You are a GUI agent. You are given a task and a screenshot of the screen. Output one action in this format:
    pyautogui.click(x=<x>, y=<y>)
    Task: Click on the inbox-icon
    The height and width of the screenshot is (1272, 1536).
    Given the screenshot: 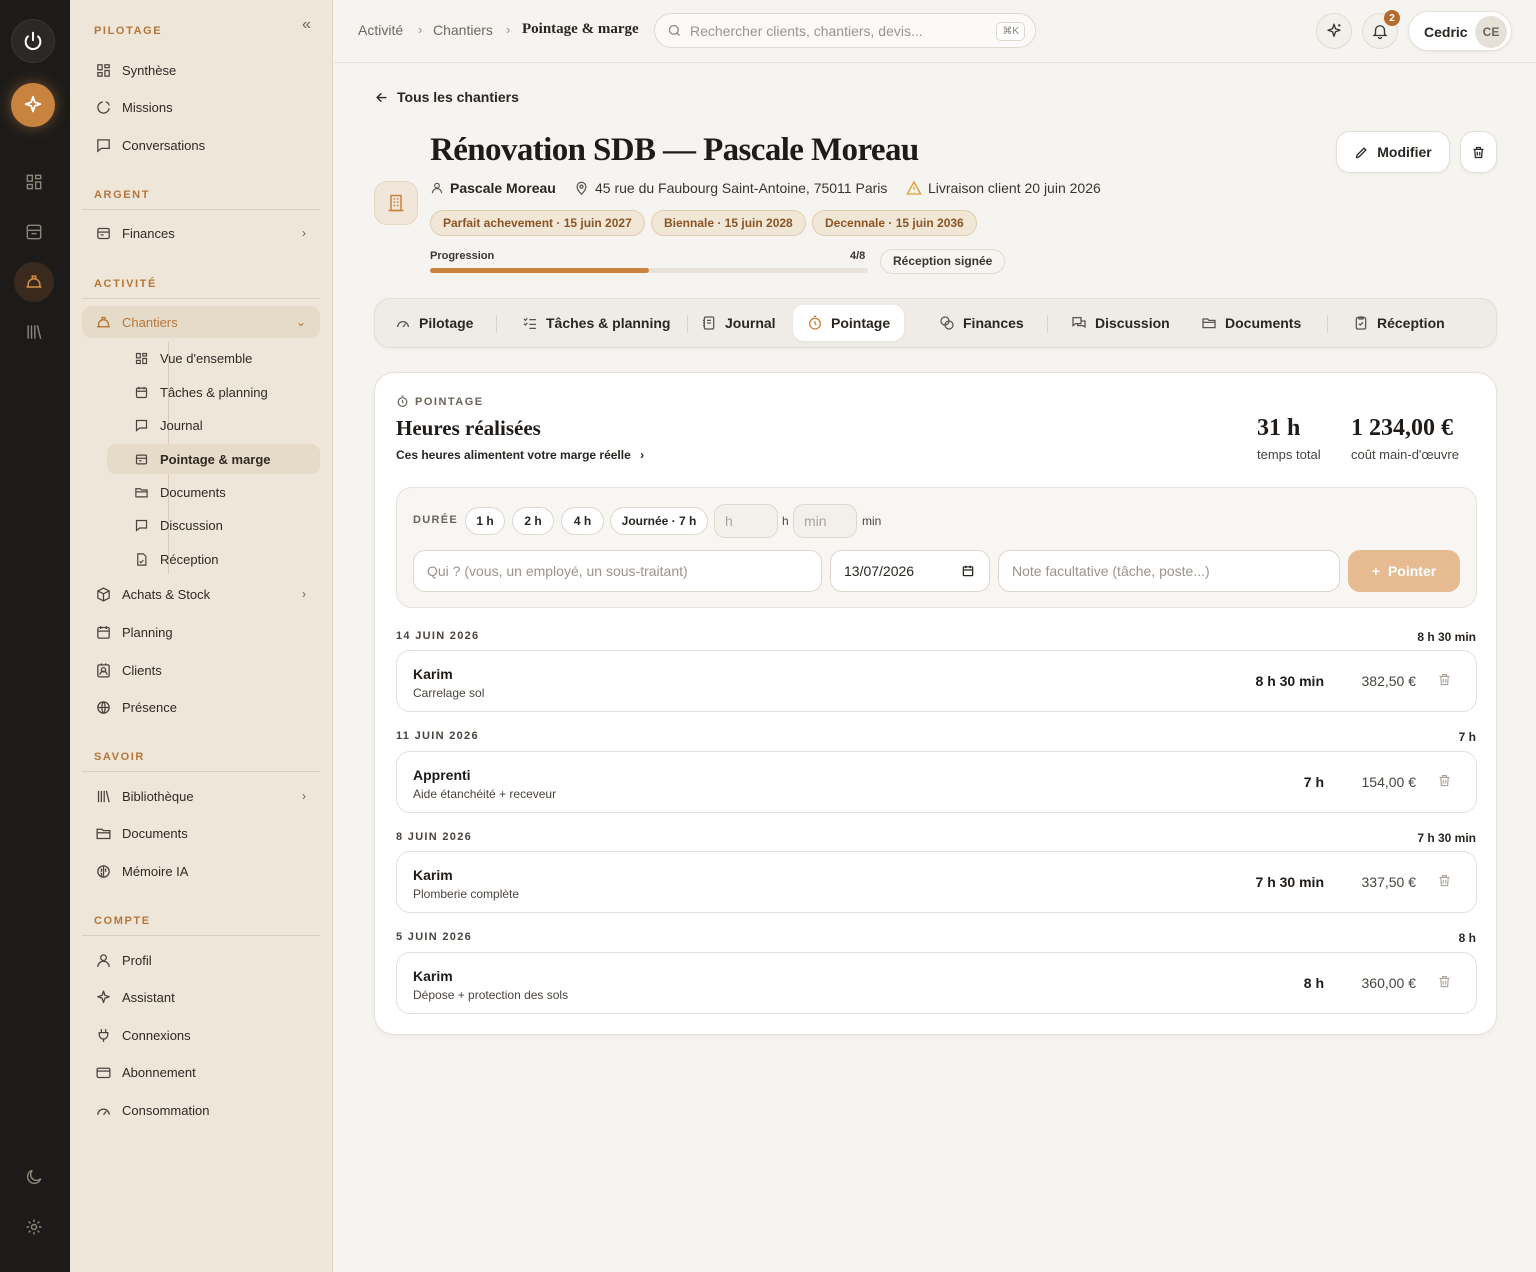 What is the action you would take?
    pyautogui.click(x=34, y=232)
    